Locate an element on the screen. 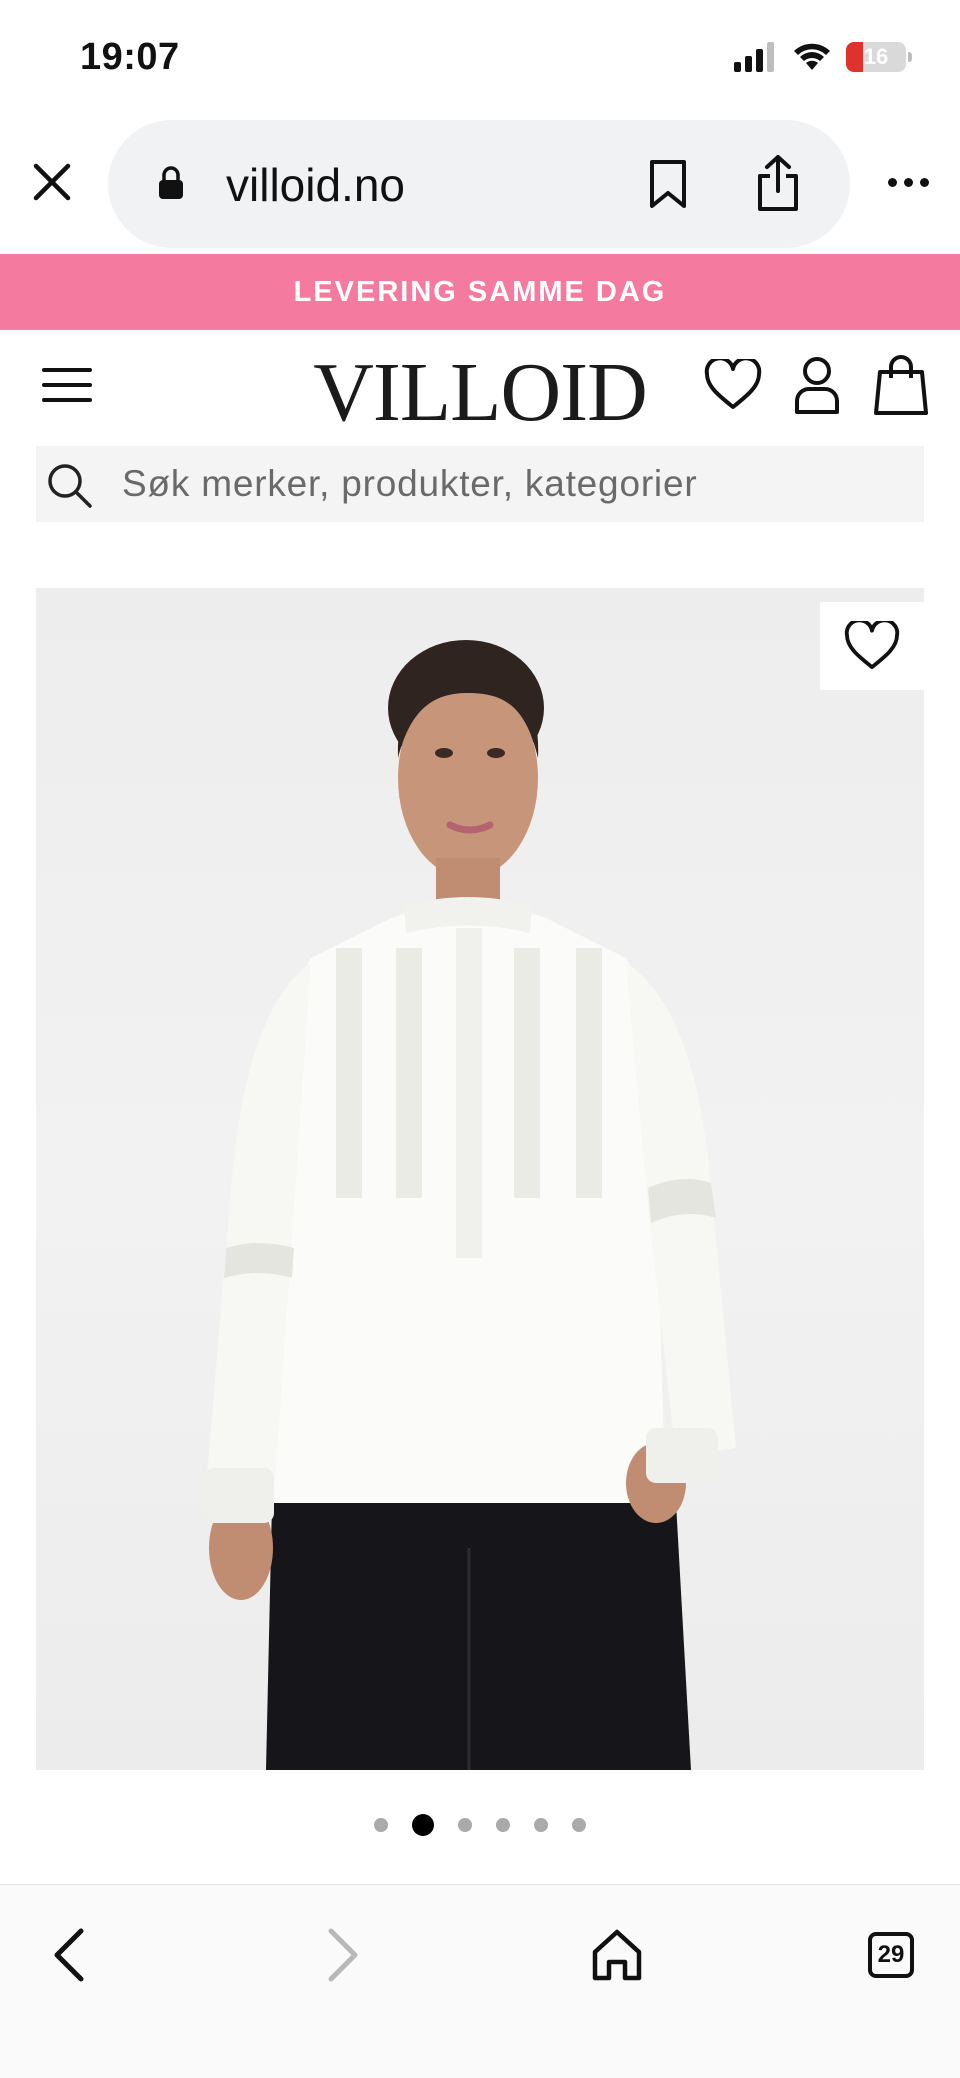 Image resolution: width=960 pixels, height=2078 pixels. forward-button is located at coordinates (343, 1955).